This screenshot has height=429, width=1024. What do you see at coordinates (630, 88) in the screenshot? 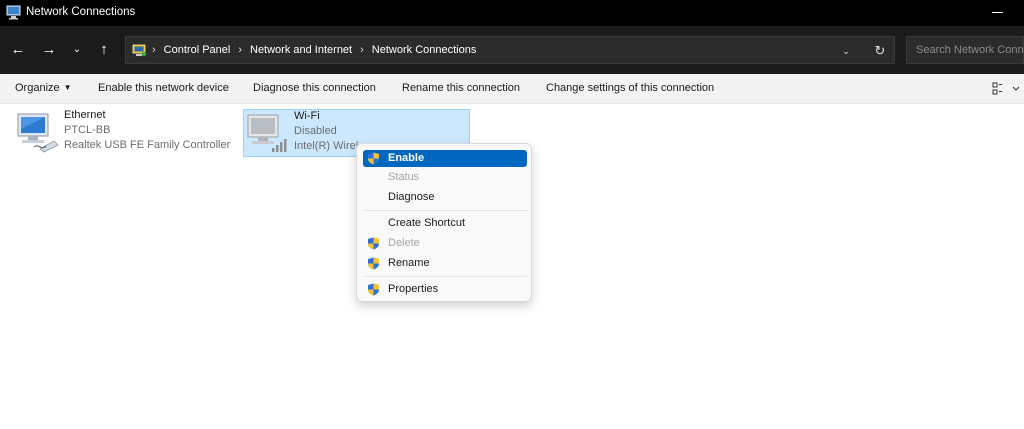
I see `change-settings-button: Change settings of this connection` at bounding box center [630, 88].